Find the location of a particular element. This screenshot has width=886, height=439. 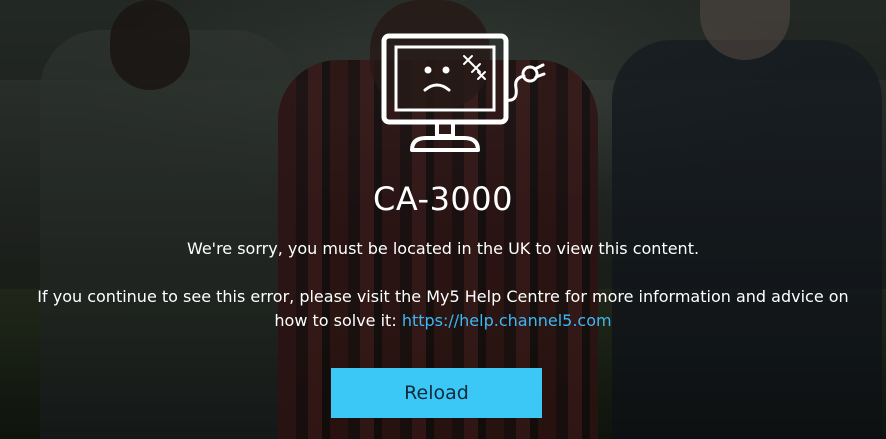

reload-button: Reload is located at coordinates (436, 393).